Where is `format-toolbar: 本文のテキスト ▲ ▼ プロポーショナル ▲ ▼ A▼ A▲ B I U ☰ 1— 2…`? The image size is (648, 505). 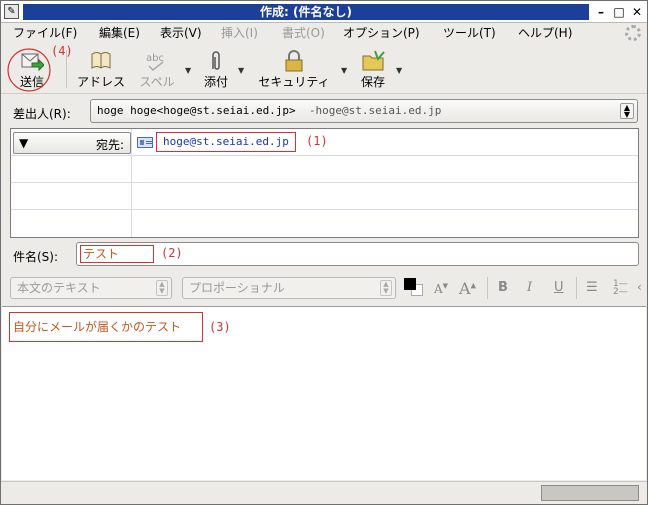 format-toolbar: 本文のテキスト ▲ ▼ プロポーショナル ▲ ▼ A▼ A▲ B I U ☰ 1— 2… is located at coordinates (324, 288).